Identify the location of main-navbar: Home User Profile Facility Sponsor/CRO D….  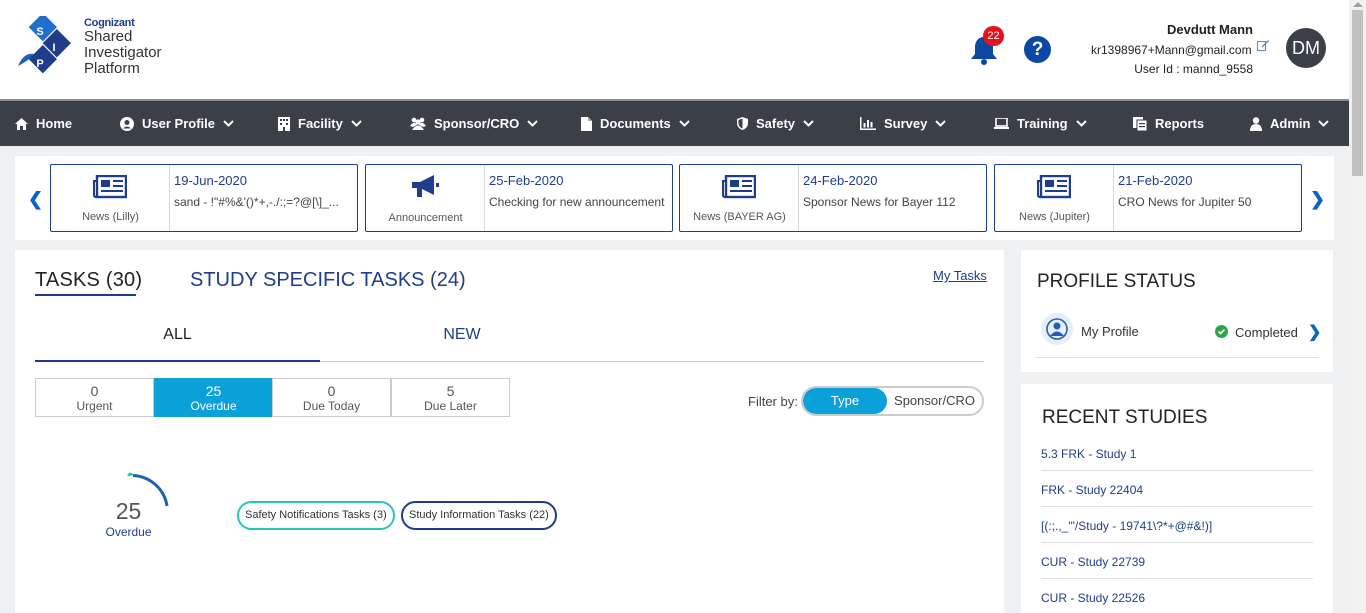
(674, 122).